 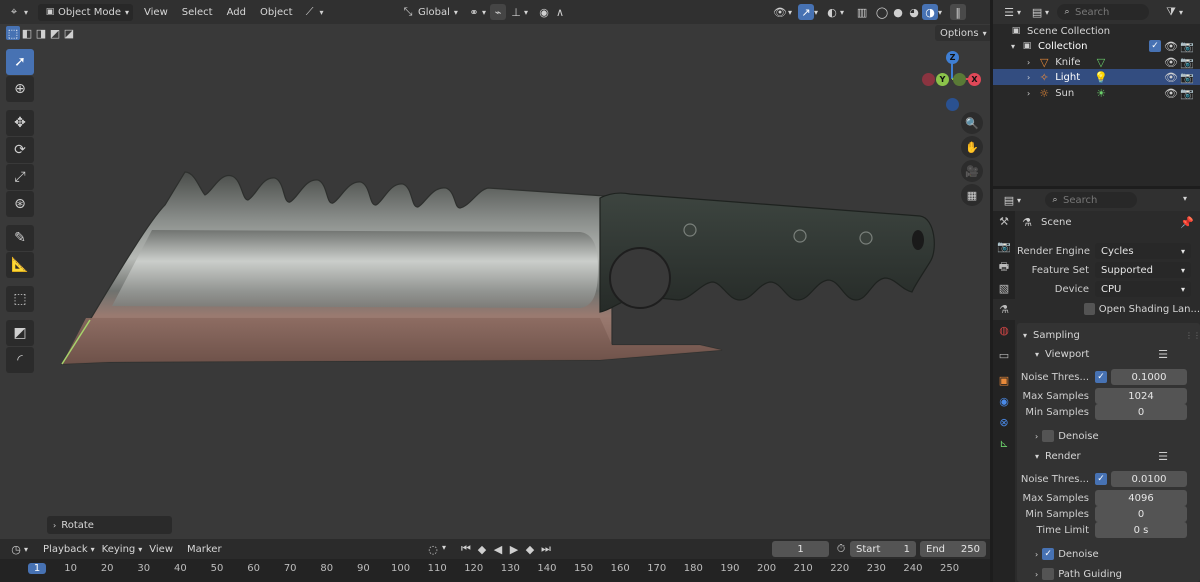 What do you see at coordinates (1096, 46) in the screenshot?
I see `collection-row: ▾ ▣ Collection ✓ 👁 📷` at bounding box center [1096, 46].